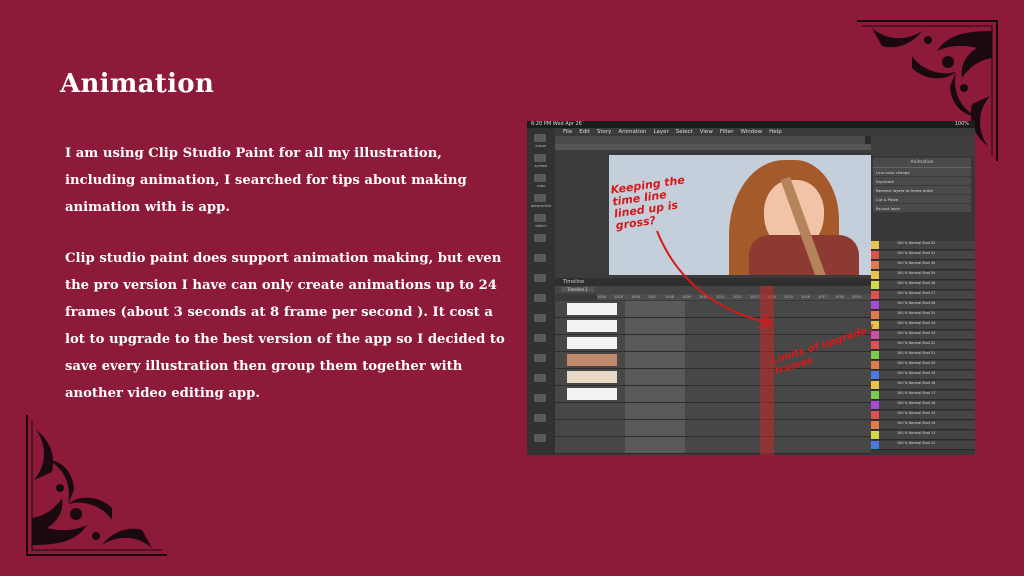  What do you see at coordinates (727, 132) in the screenshot?
I see `menu-item-filter: Filter` at bounding box center [727, 132].